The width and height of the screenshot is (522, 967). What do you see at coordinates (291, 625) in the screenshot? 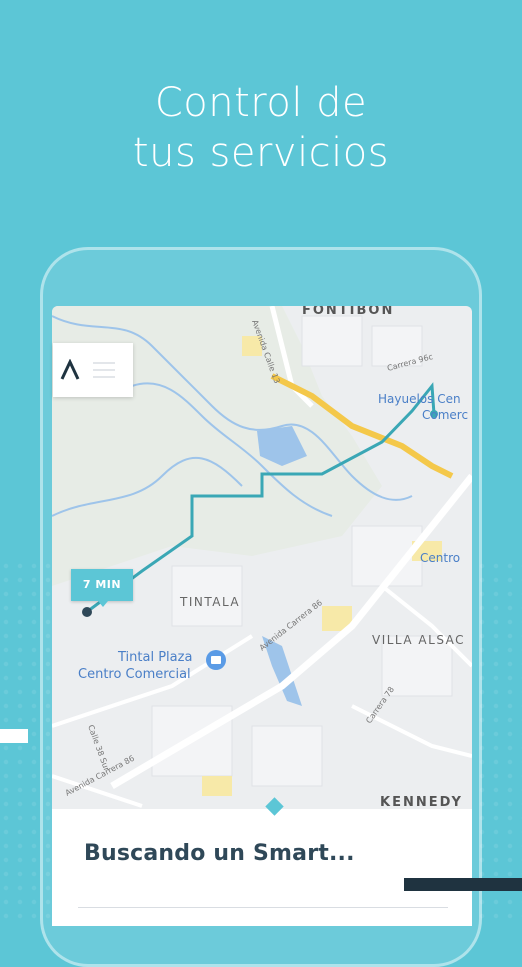
I see `map-label-carrera86: Avenida Carrera 86` at bounding box center [291, 625].